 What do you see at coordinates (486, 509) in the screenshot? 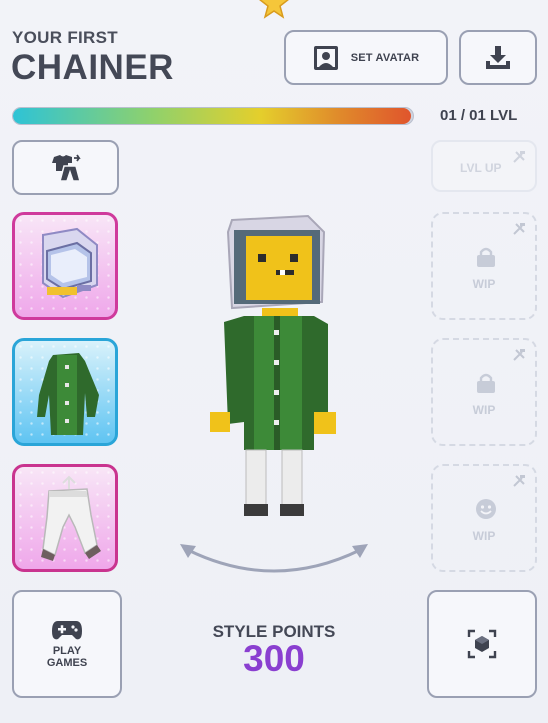
I see `smiley-icon` at bounding box center [486, 509].